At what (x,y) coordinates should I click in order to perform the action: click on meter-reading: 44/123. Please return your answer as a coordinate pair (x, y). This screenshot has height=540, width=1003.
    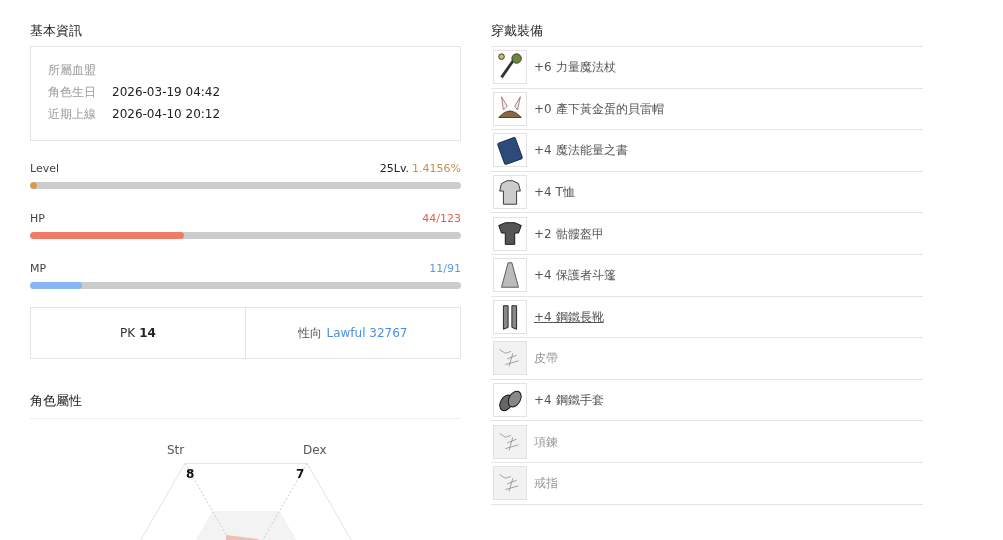
    Looking at the image, I should click on (441, 219).